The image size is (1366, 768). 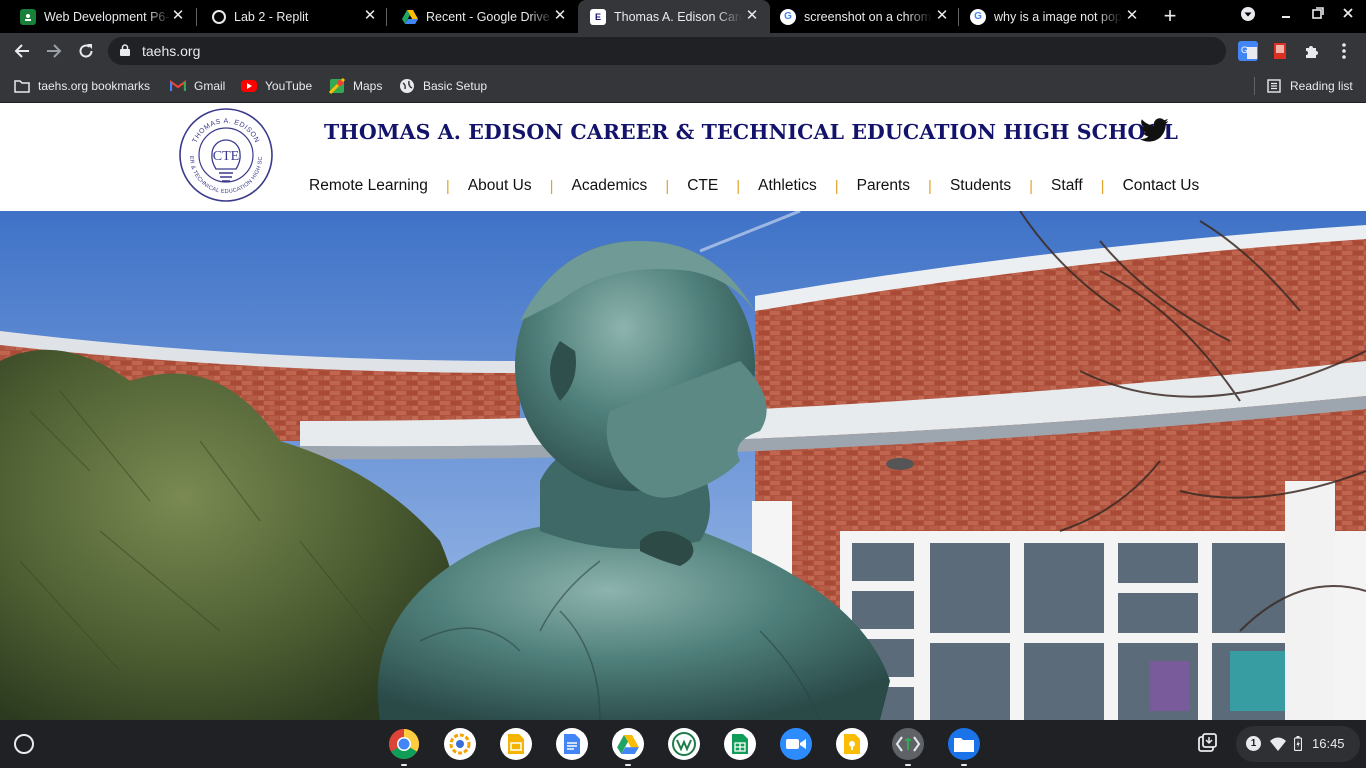 I want to click on classroom-icon, so click(x=28, y=16).